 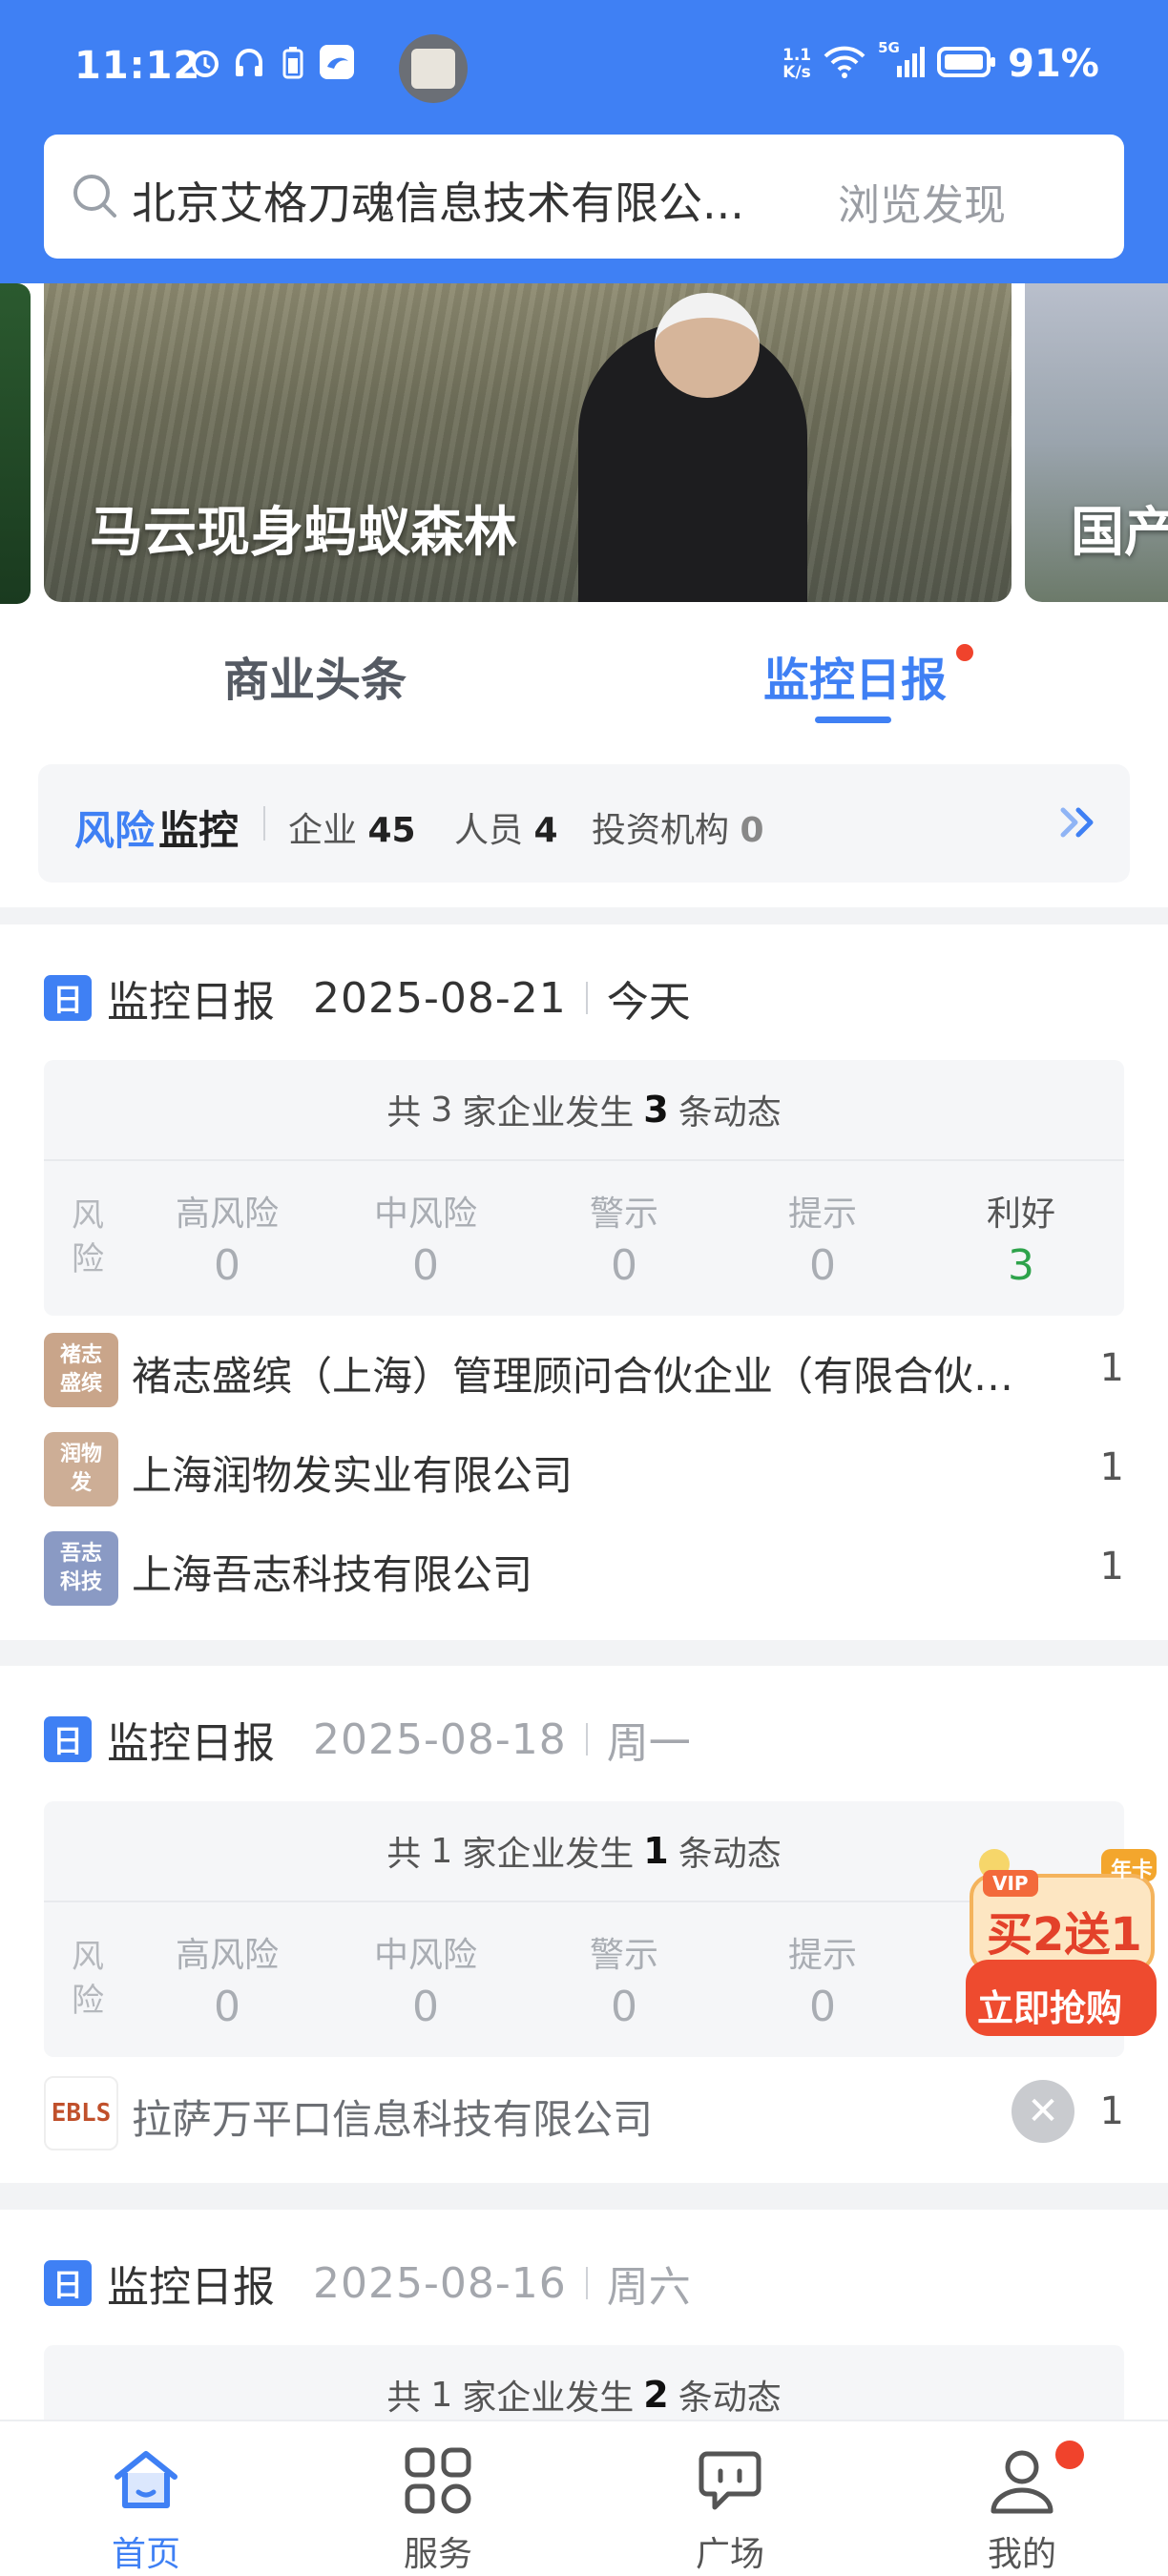 I want to click on monitored-companies: 企业 45, so click(x=352, y=827).